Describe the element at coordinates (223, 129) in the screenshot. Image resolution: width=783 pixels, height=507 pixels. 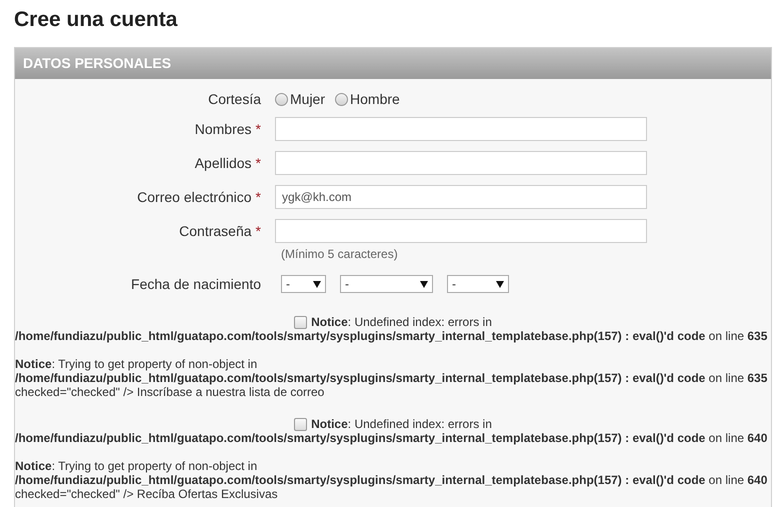
I see `field-label: Nombres` at that location.